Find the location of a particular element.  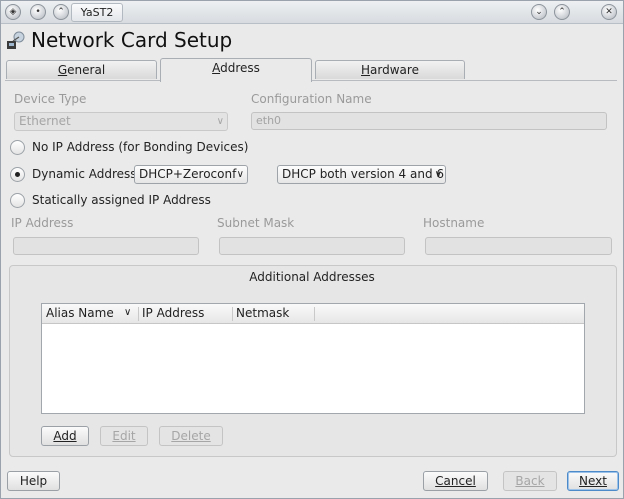

tab-general-accel: G is located at coordinates (62, 70).